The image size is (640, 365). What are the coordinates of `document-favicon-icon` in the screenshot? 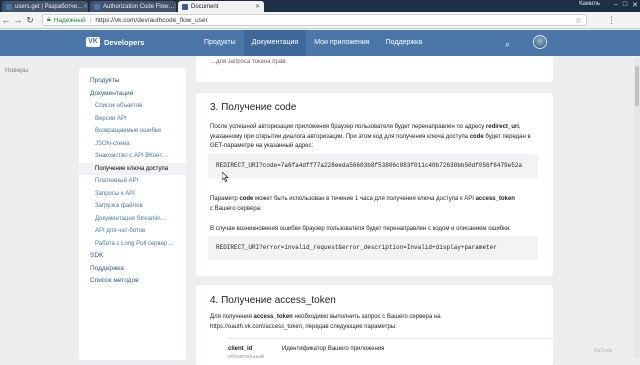 It's located at (185, 6).